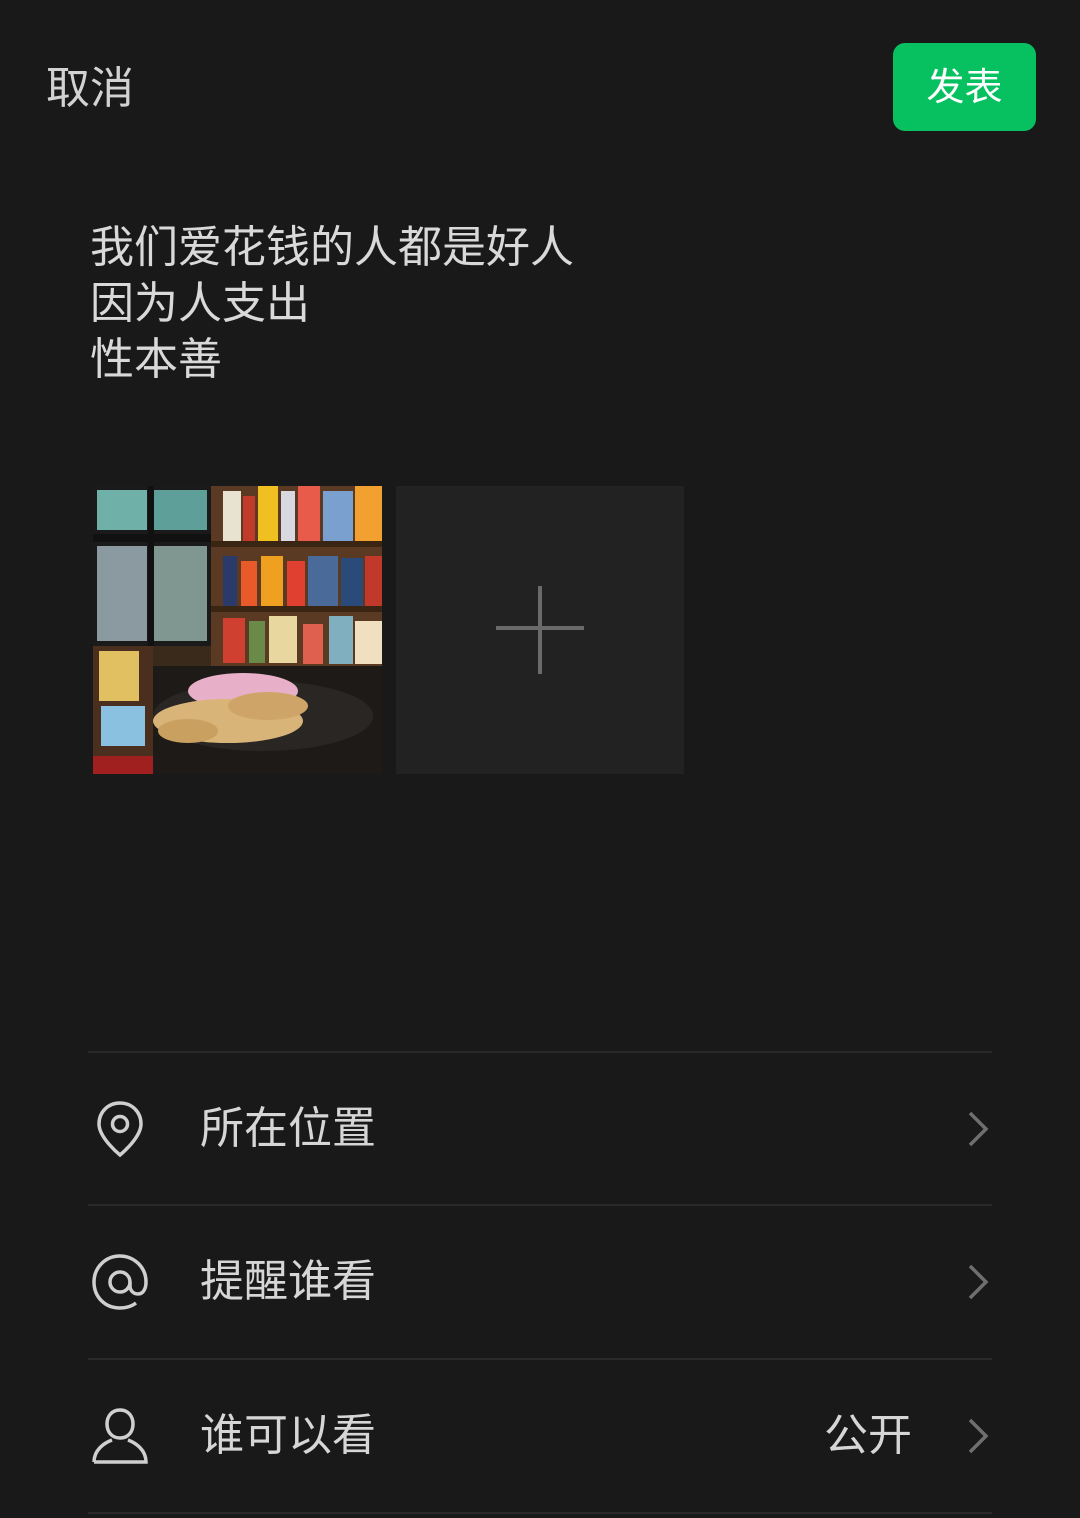 This screenshot has width=1080, height=1518. Describe the element at coordinates (288, 1435) in the screenshot. I see `option-label: 谁可以看` at that location.